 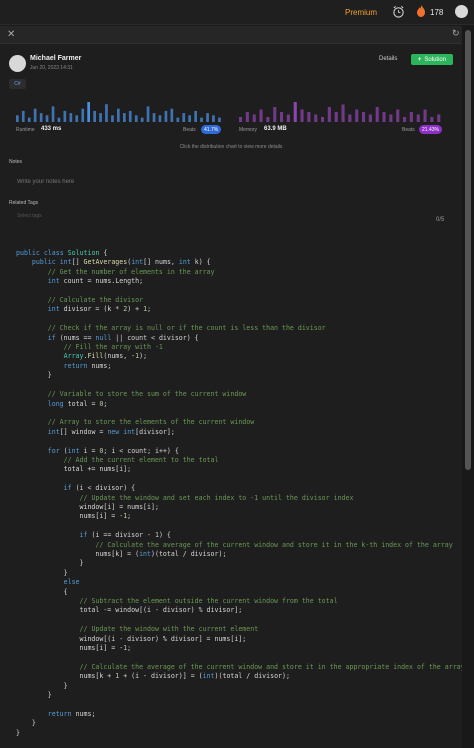 I want to click on profile-avatar, so click(x=461, y=11).